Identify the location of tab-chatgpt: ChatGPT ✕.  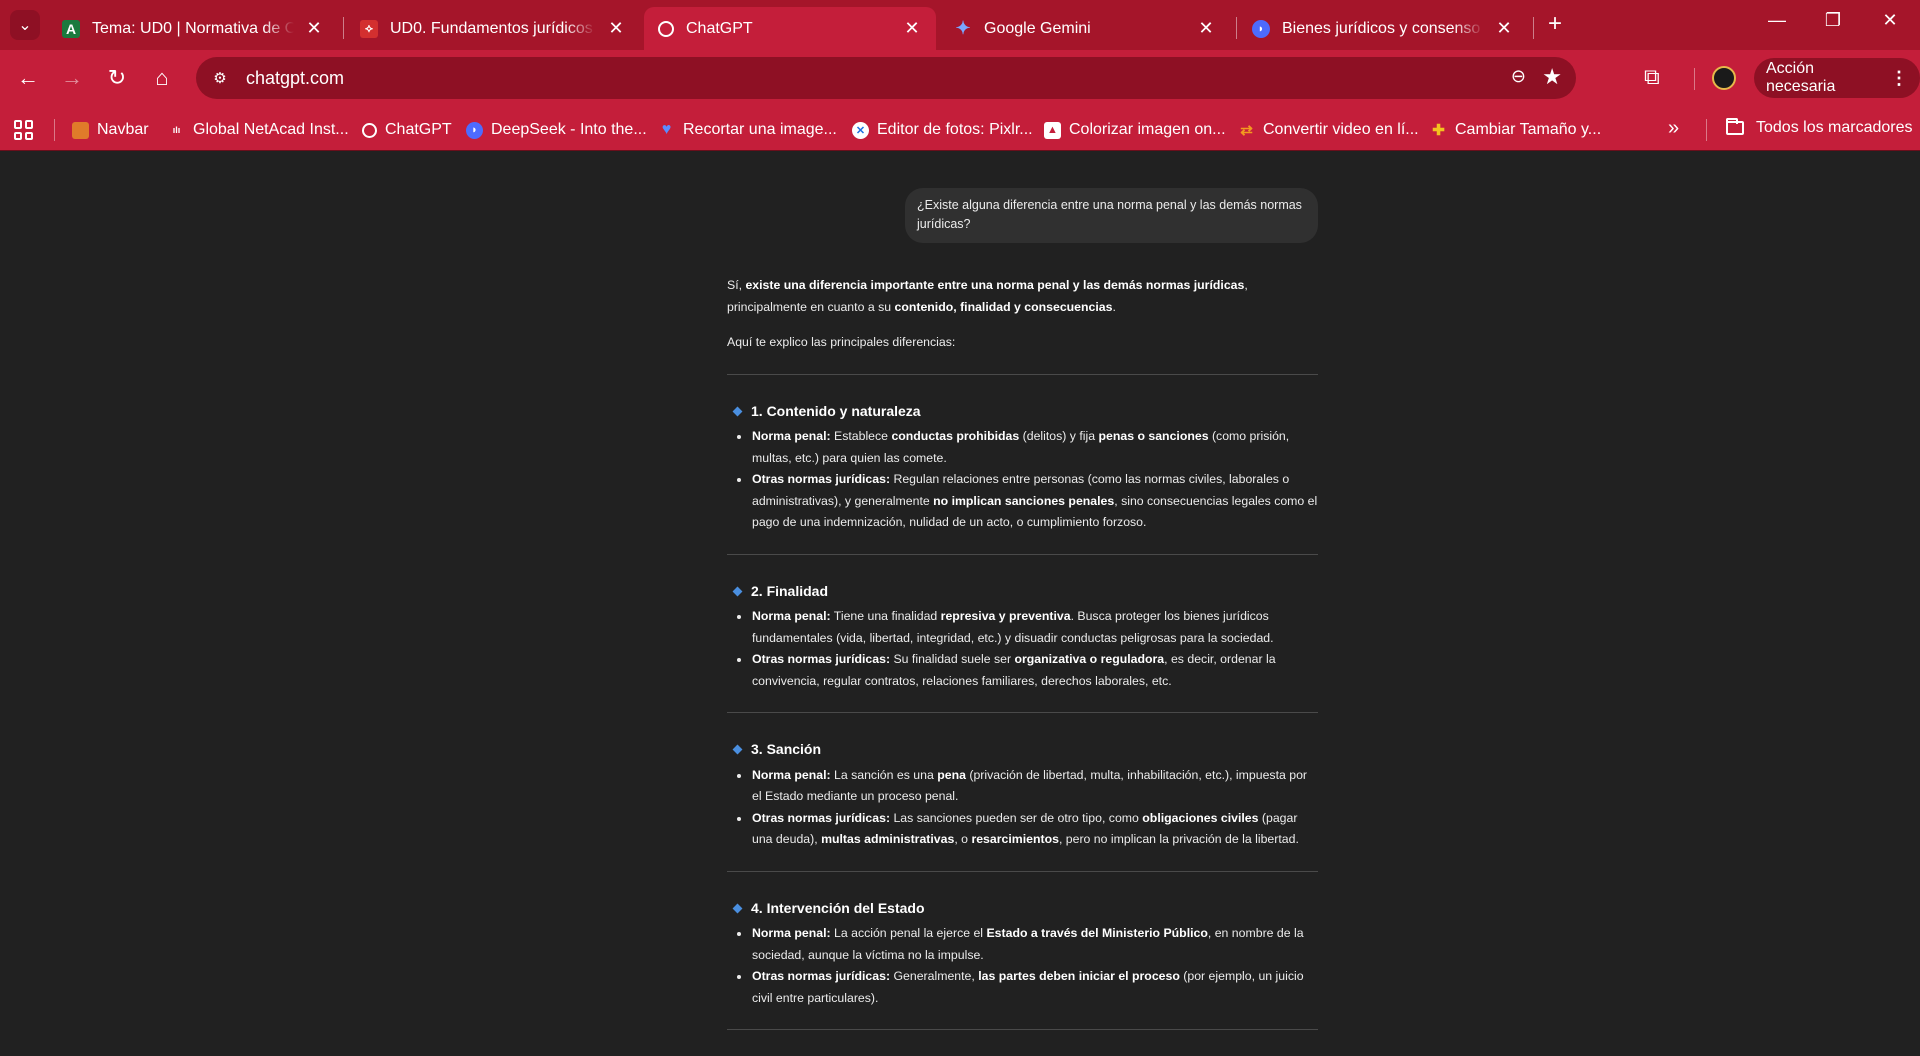
(790, 28).